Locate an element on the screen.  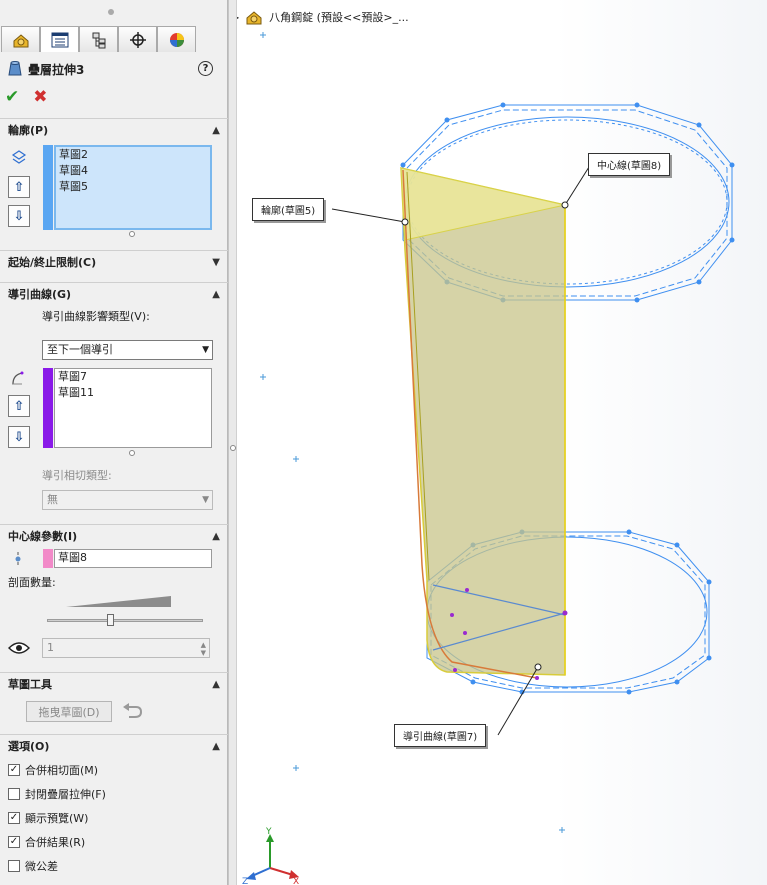
splitter-grip is located at coordinates (233, 448).